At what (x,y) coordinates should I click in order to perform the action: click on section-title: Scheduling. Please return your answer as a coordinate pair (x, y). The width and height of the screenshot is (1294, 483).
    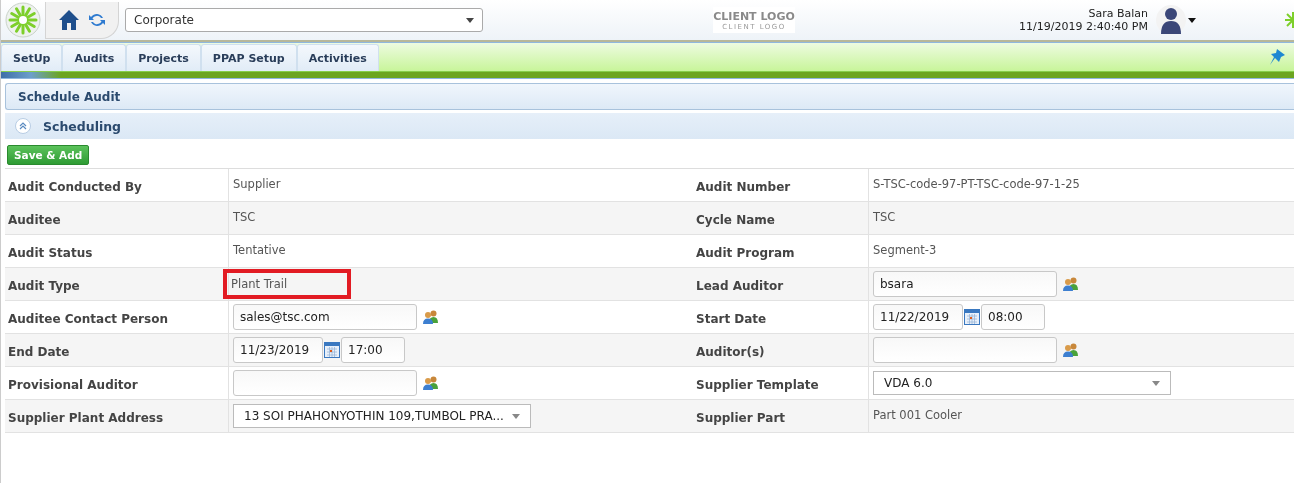
    Looking at the image, I should click on (82, 126).